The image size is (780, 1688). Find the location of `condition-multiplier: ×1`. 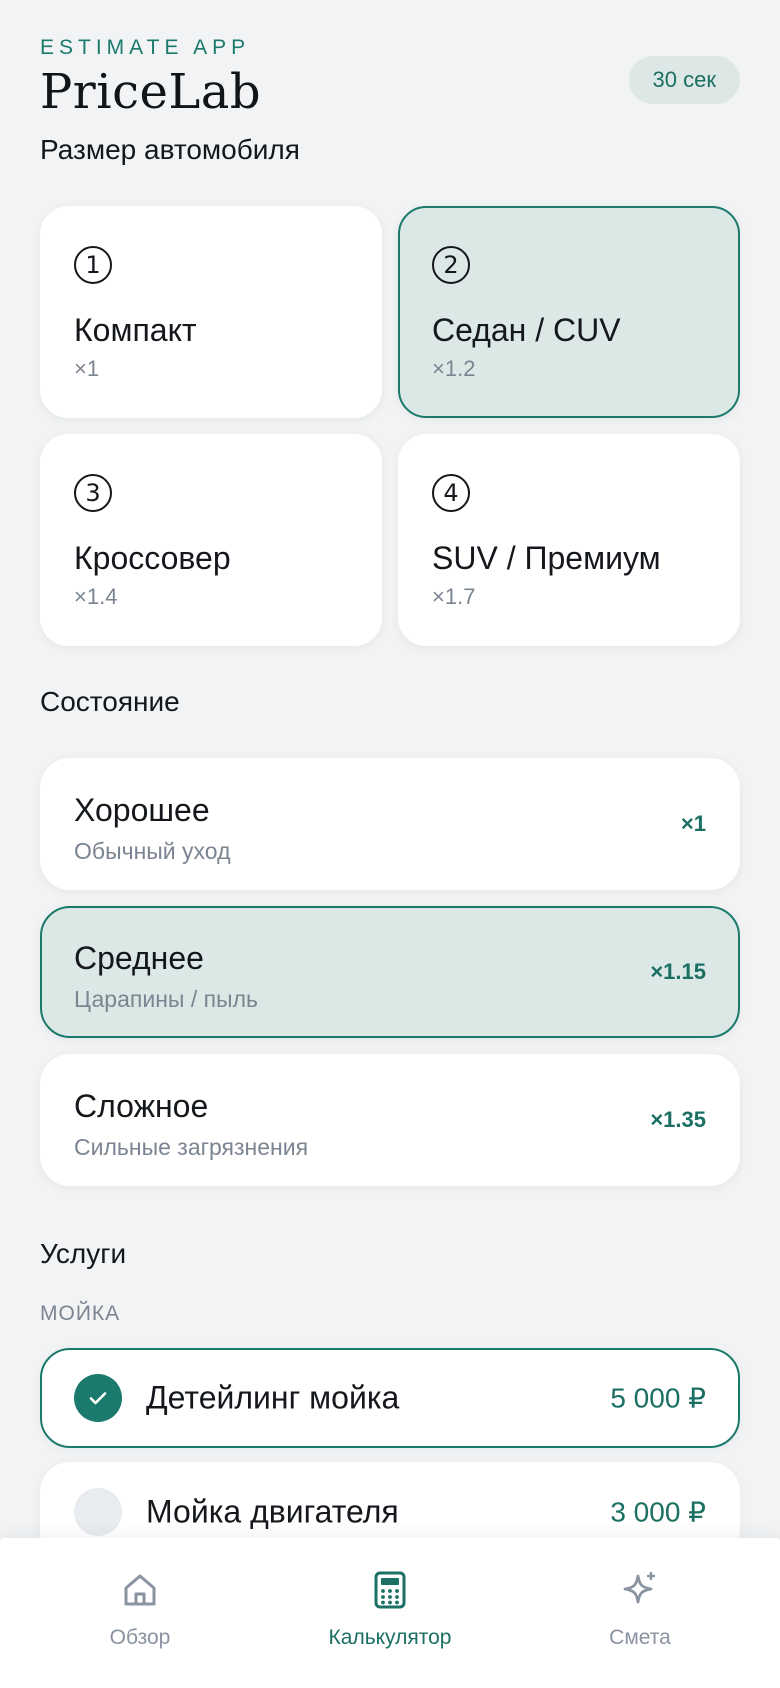

condition-multiplier: ×1 is located at coordinates (693, 823).